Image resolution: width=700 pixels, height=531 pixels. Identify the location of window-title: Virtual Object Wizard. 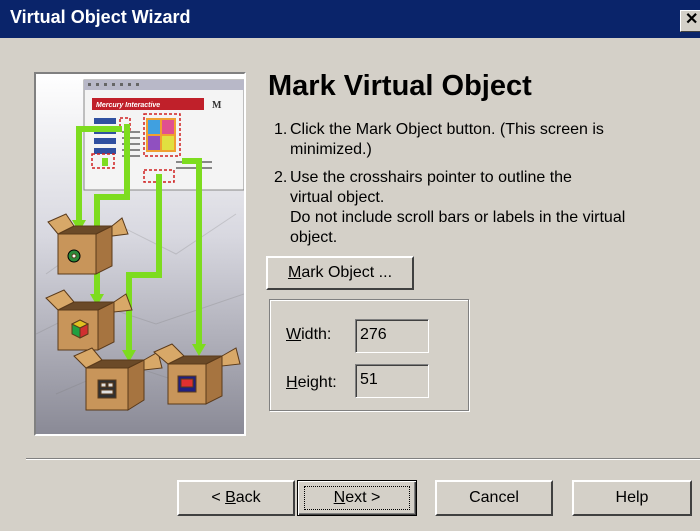
(100, 17).